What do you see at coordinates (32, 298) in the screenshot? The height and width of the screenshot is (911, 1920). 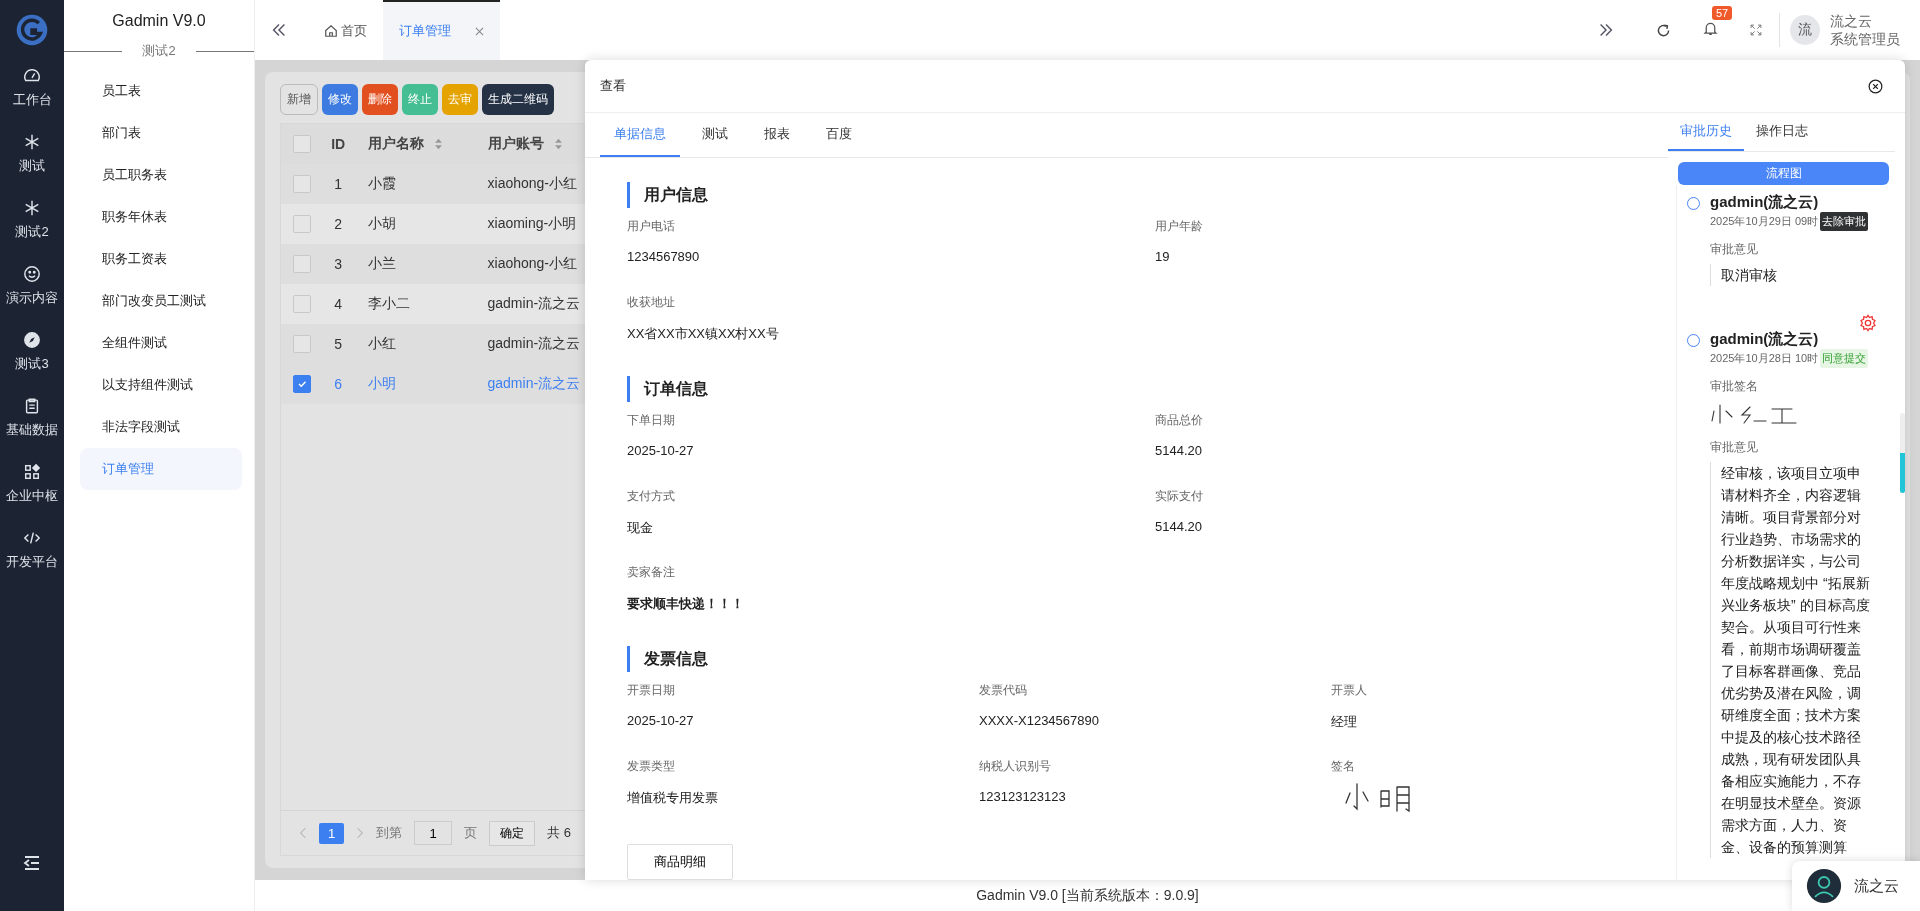 I see `rail-menu-item: 演示内容` at bounding box center [32, 298].